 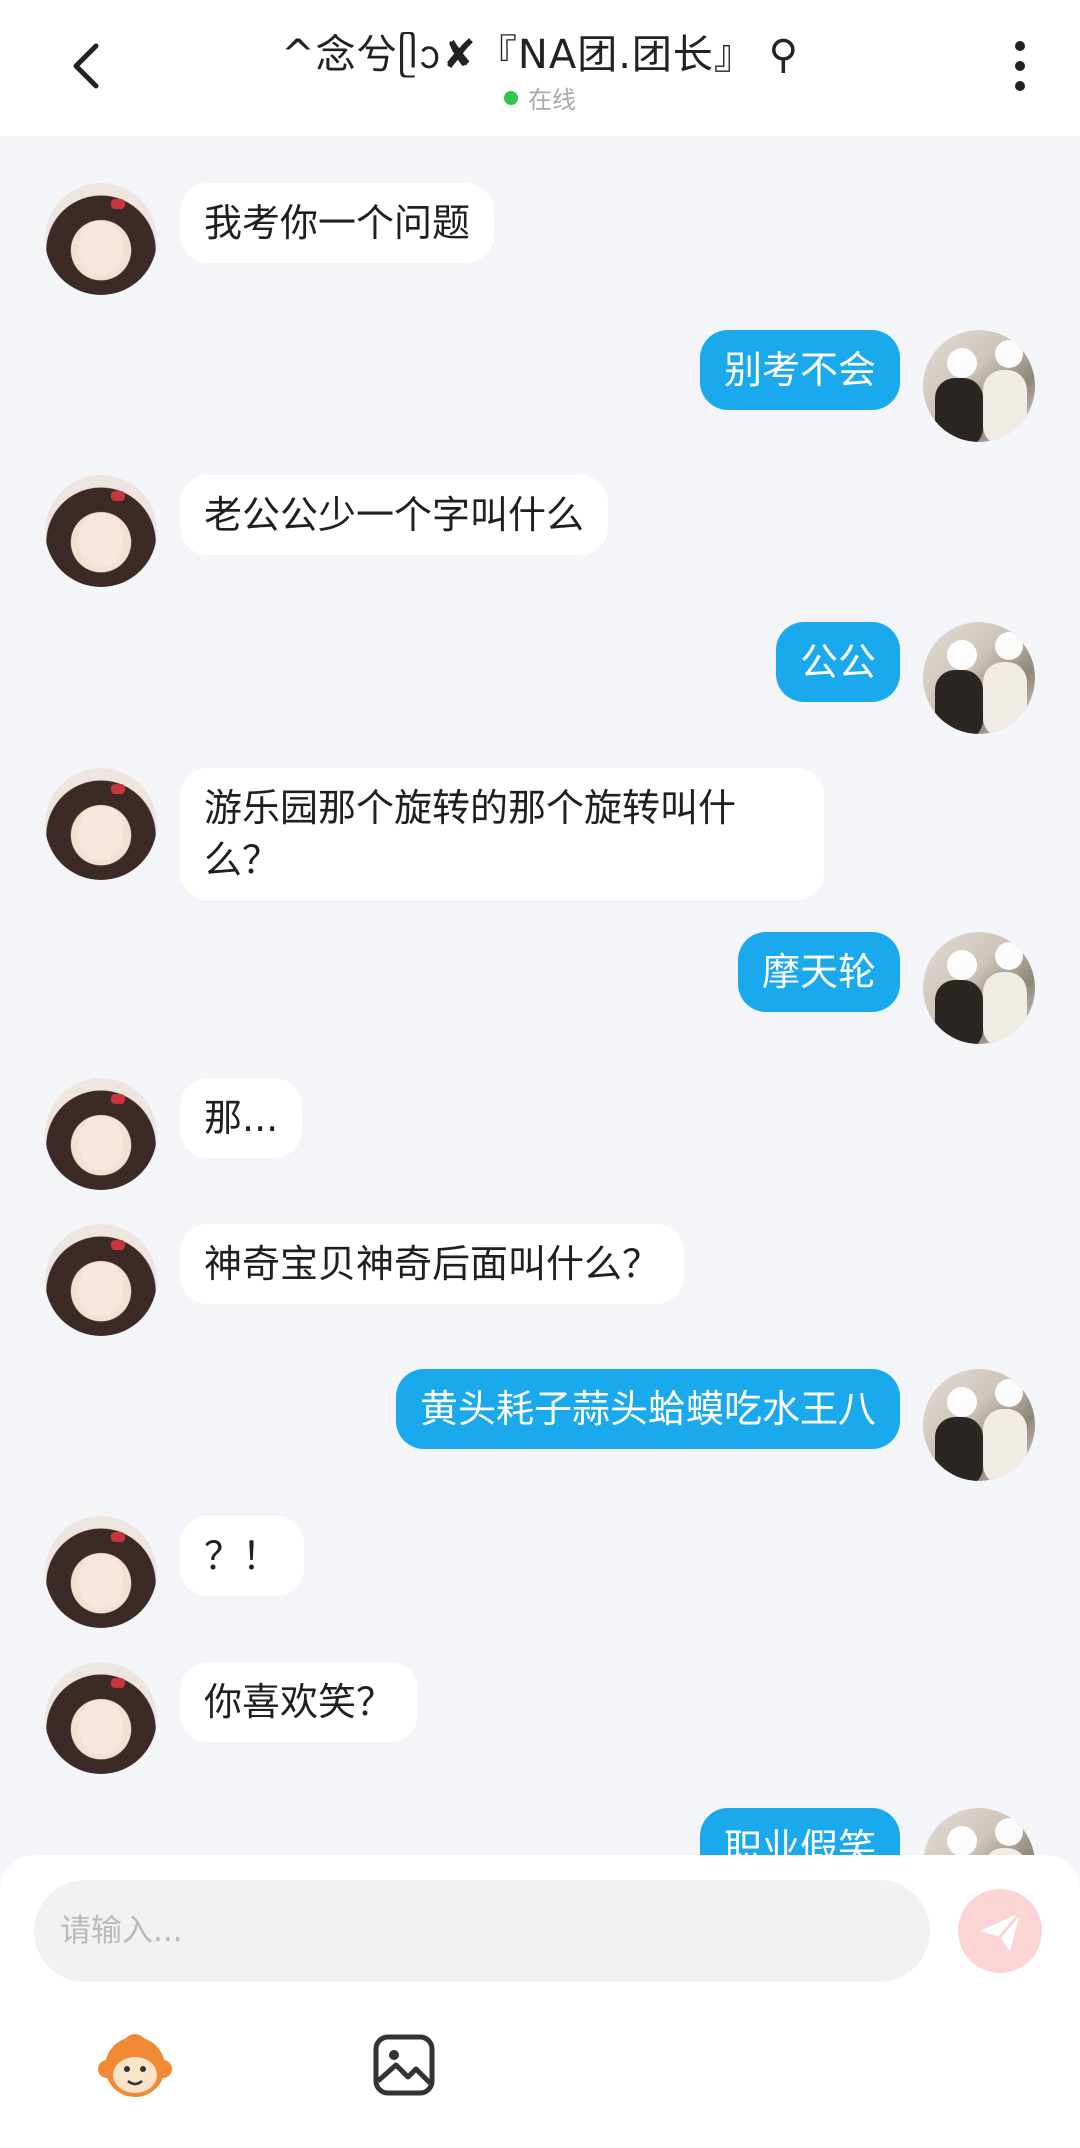 I want to click on send-button, so click(x=1000, y=1931).